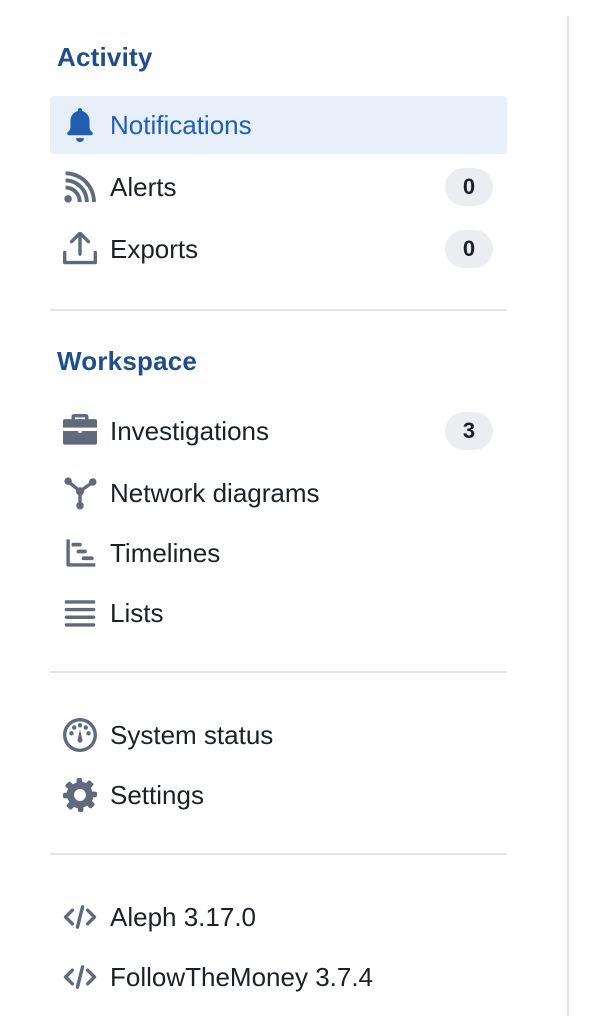  What do you see at coordinates (215, 492) in the screenshot?
I see `sidebar-item-label: Network diagrams` at bounding box center [215, 492].